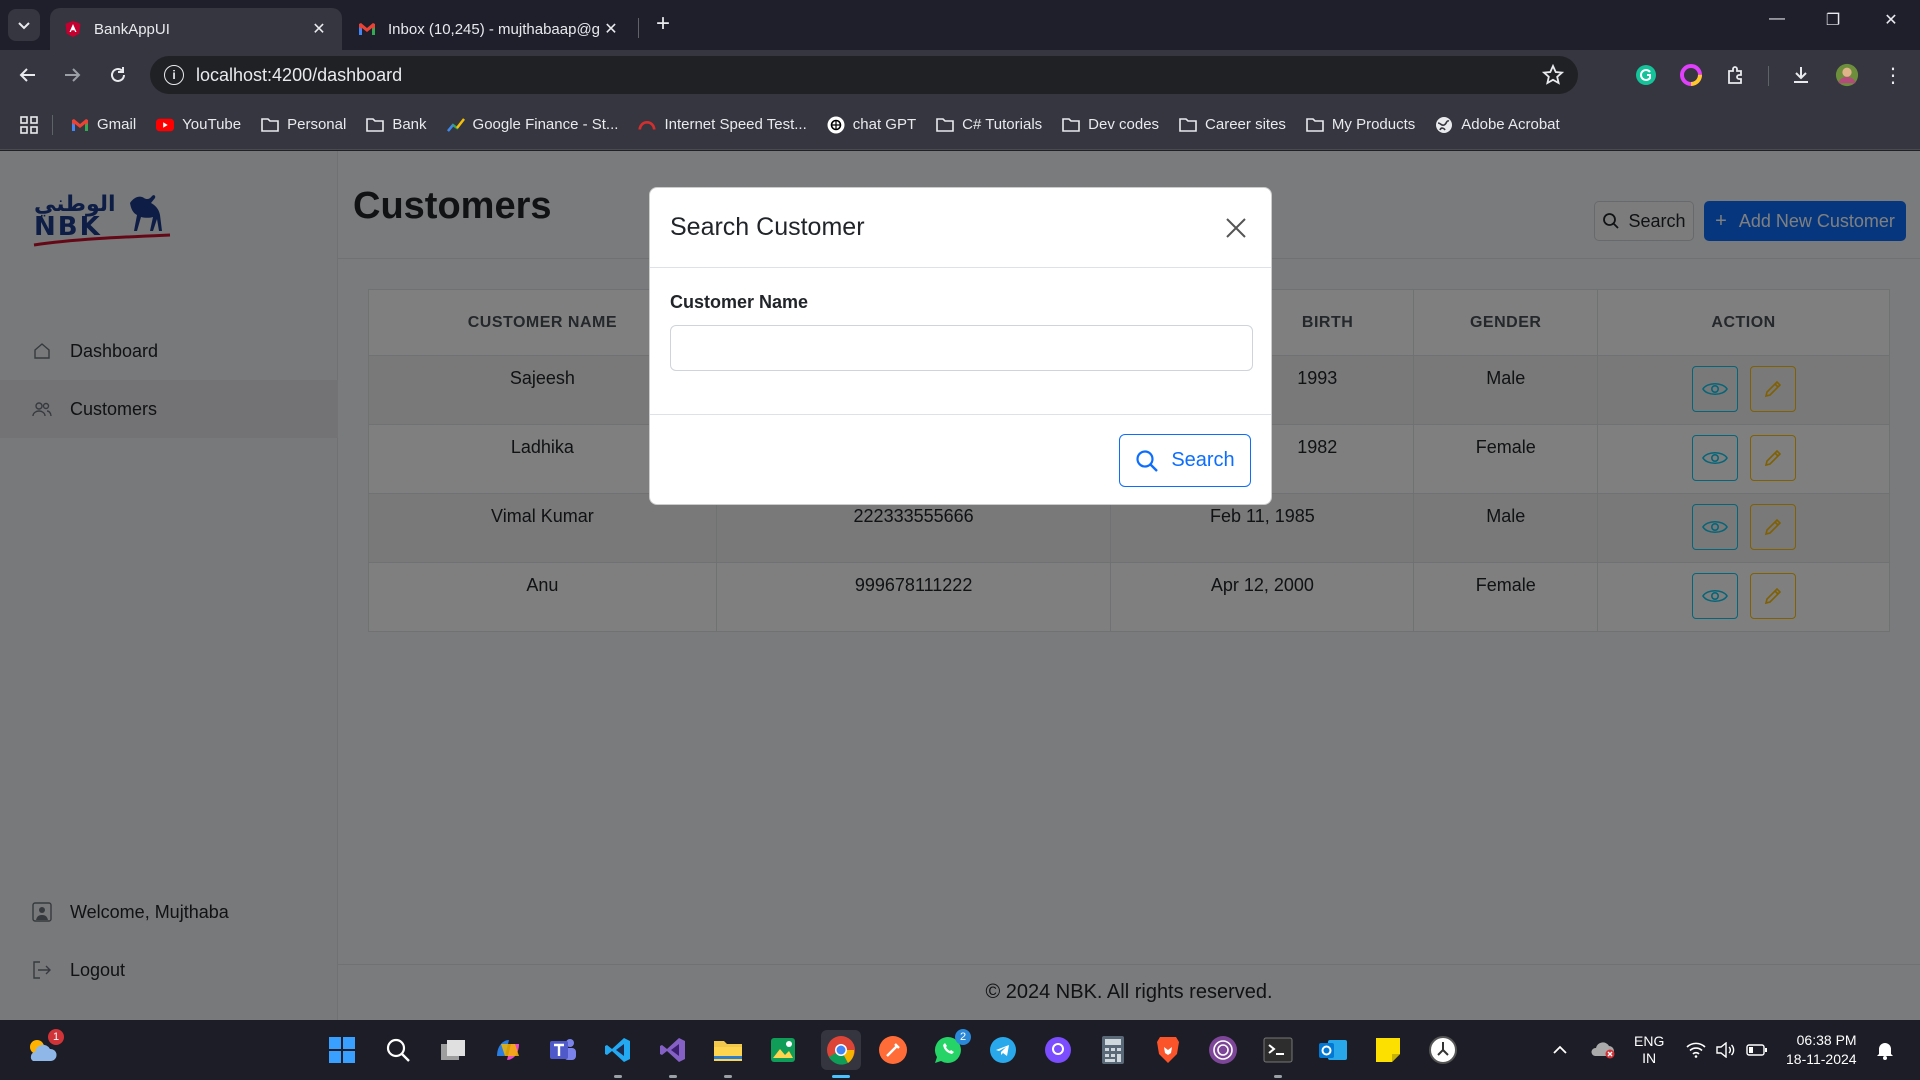 The height and width of the screenshot is (1080, 1920). Describe the element at coordinates (1373, 124) in the screenshot. I see `bookmark-label: My Products` at that location.